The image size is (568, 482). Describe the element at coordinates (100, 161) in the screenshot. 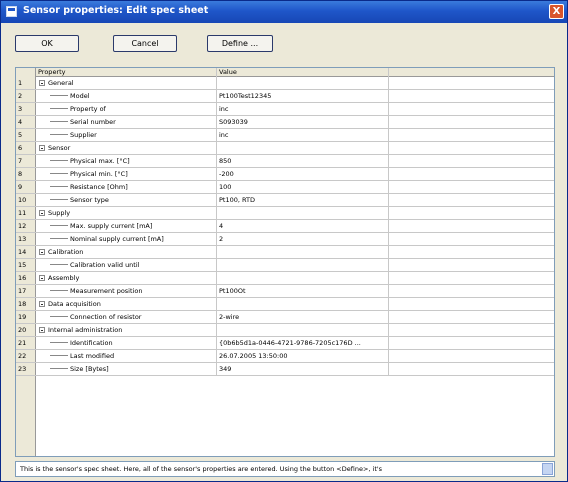

I see `property-label: Physical max. [°C]` at that location.